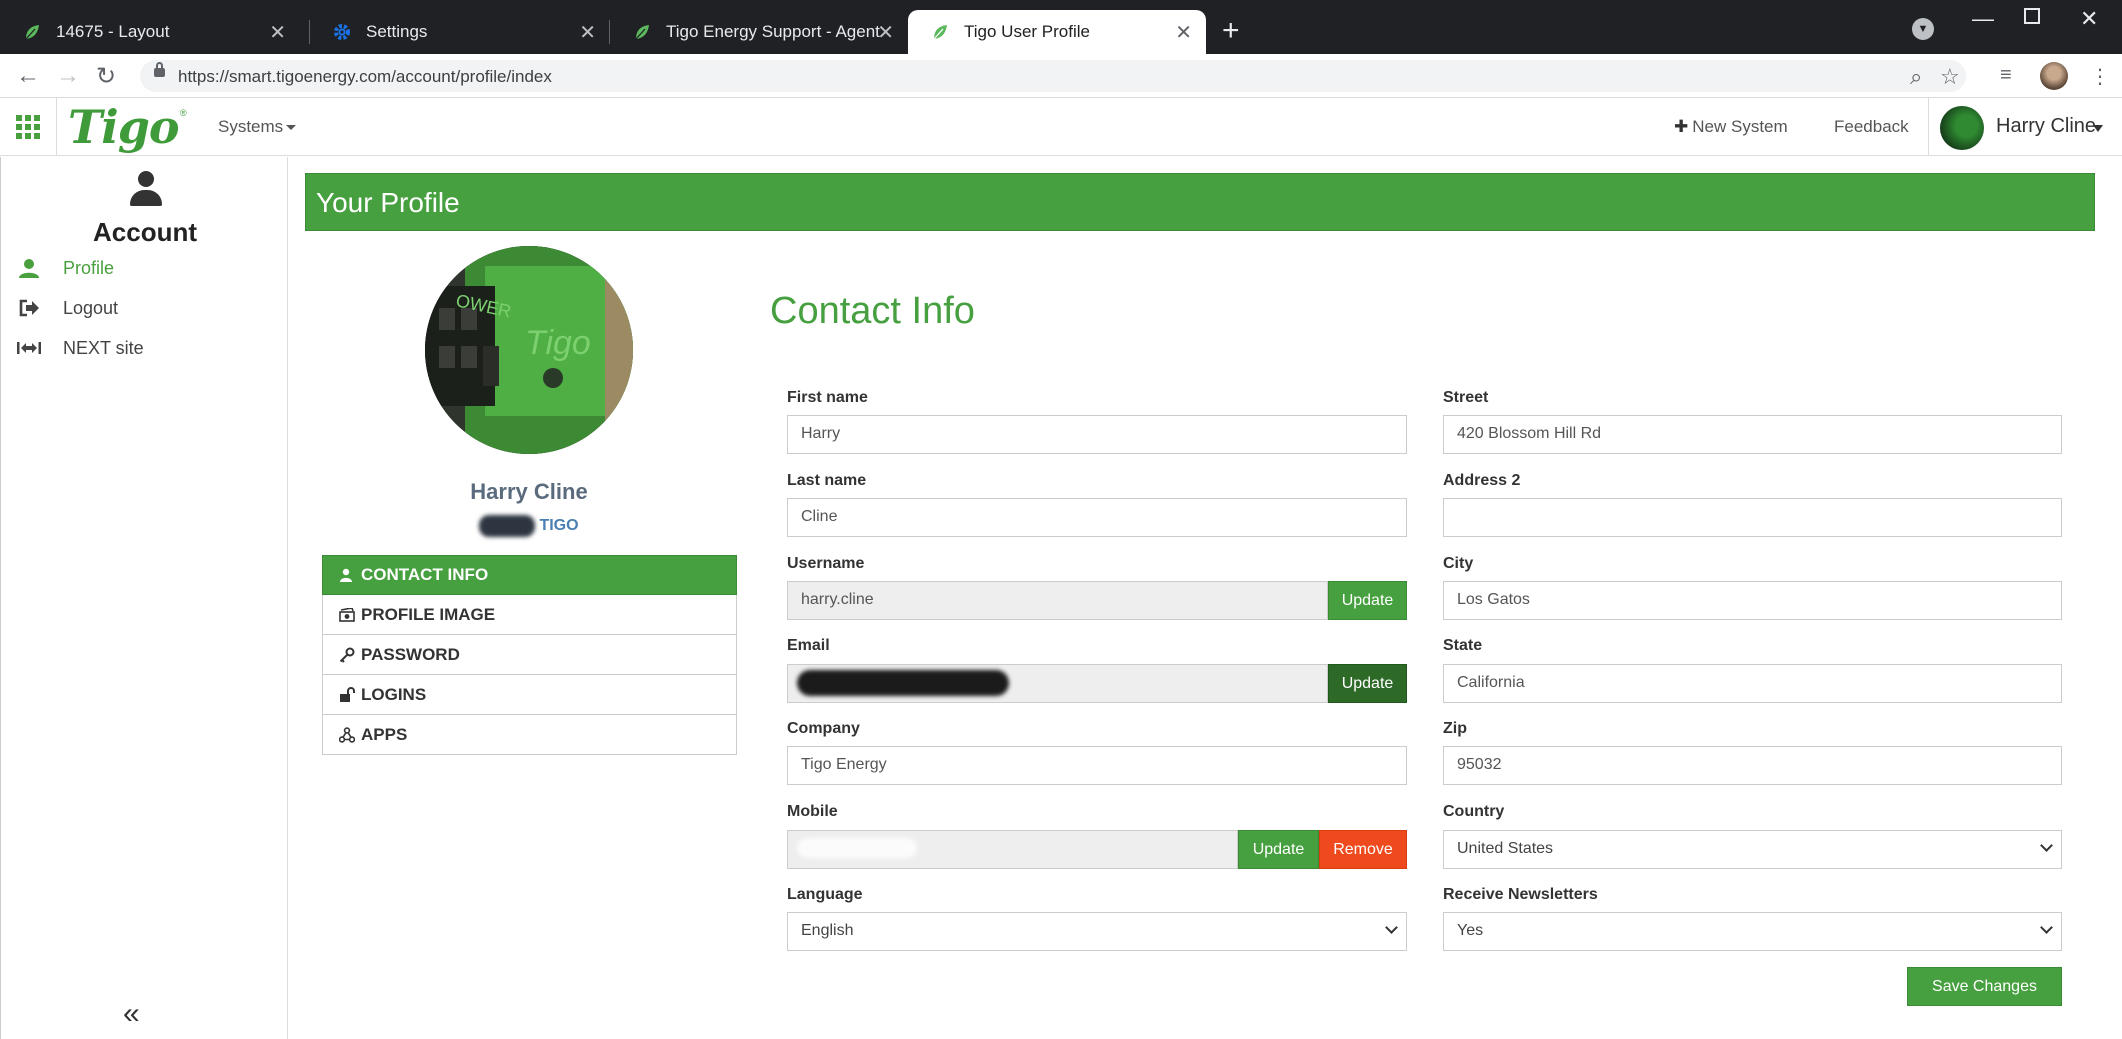  Describe the element at coordinates (91, 307) in the screenshot. I see `sidebar-item-label: Logout` at that location.